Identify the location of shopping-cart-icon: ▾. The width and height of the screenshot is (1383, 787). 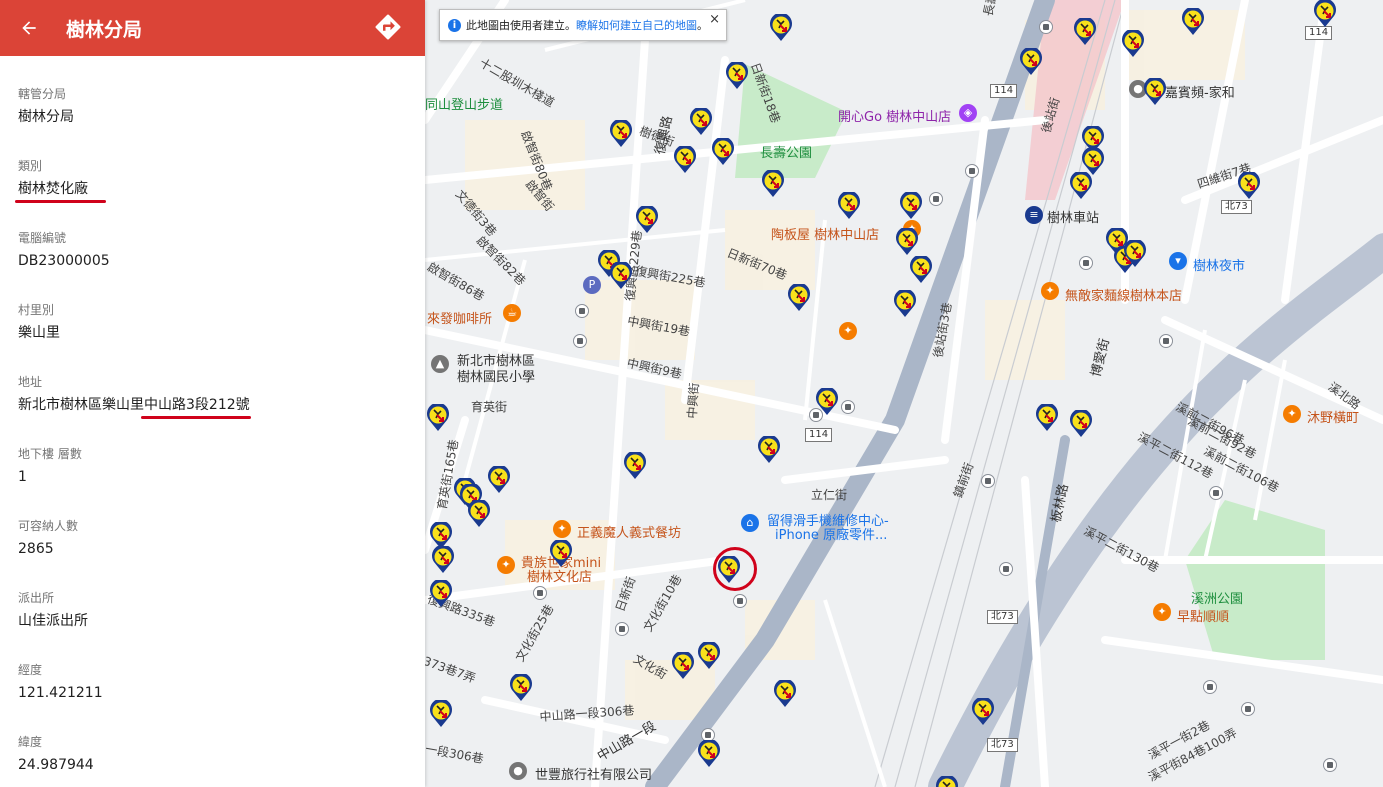
(1178, 261).